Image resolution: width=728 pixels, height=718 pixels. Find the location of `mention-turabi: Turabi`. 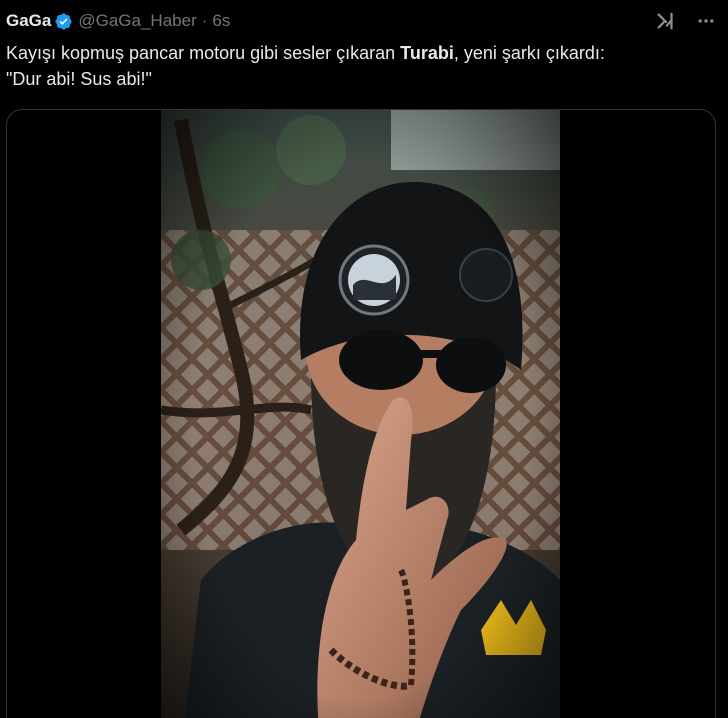

mention-turabi: Turabi is located at coordinates (427, 53).